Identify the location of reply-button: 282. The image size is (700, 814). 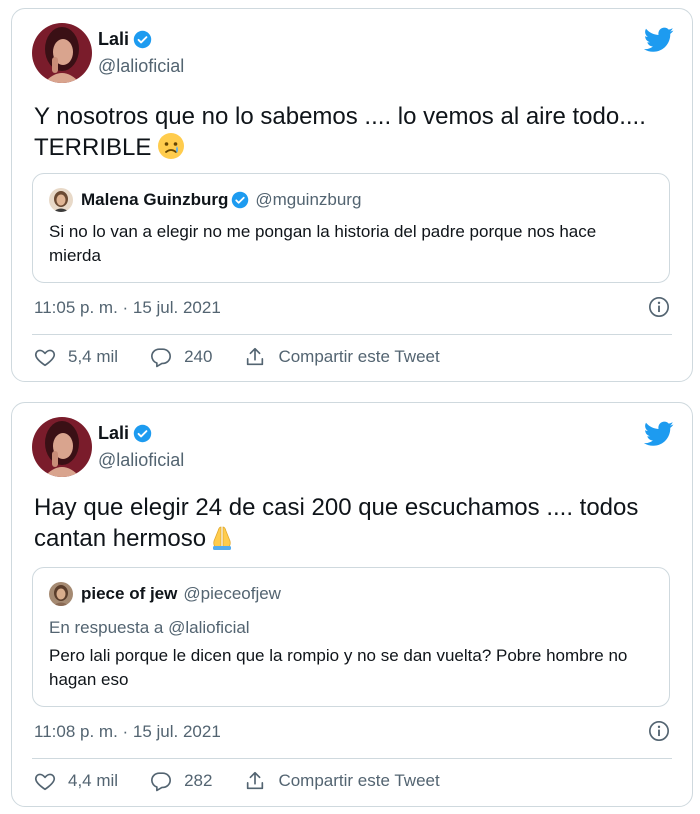
(181, 781).